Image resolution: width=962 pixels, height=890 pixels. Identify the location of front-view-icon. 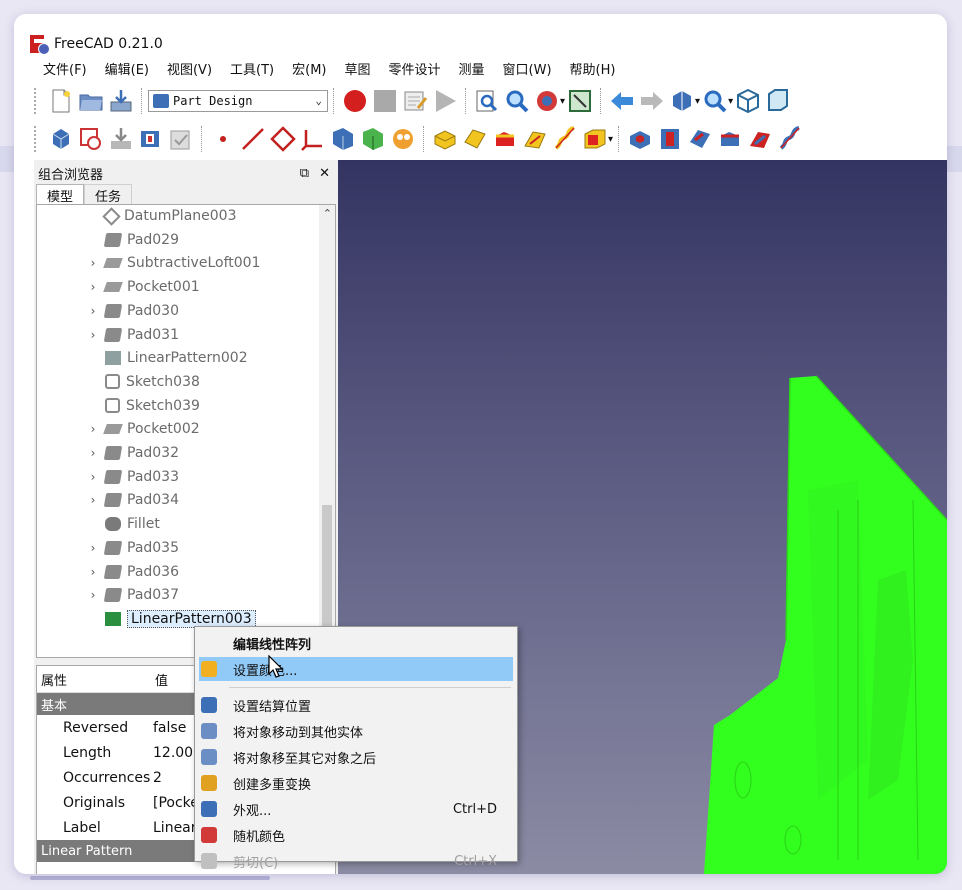
(778, 101).